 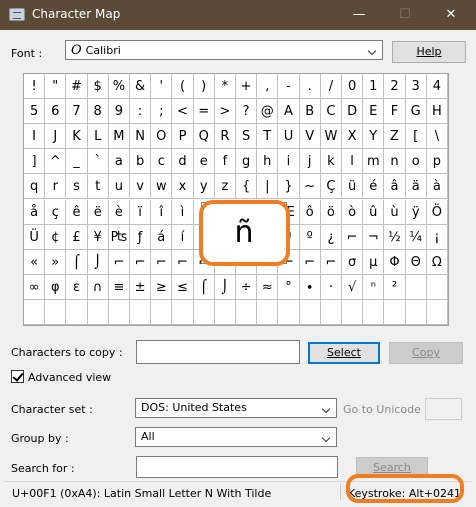 What do you see at coordinates (247, 162) in the screenshot?
I see `character-cell: g` at bounding box center [247, 162].